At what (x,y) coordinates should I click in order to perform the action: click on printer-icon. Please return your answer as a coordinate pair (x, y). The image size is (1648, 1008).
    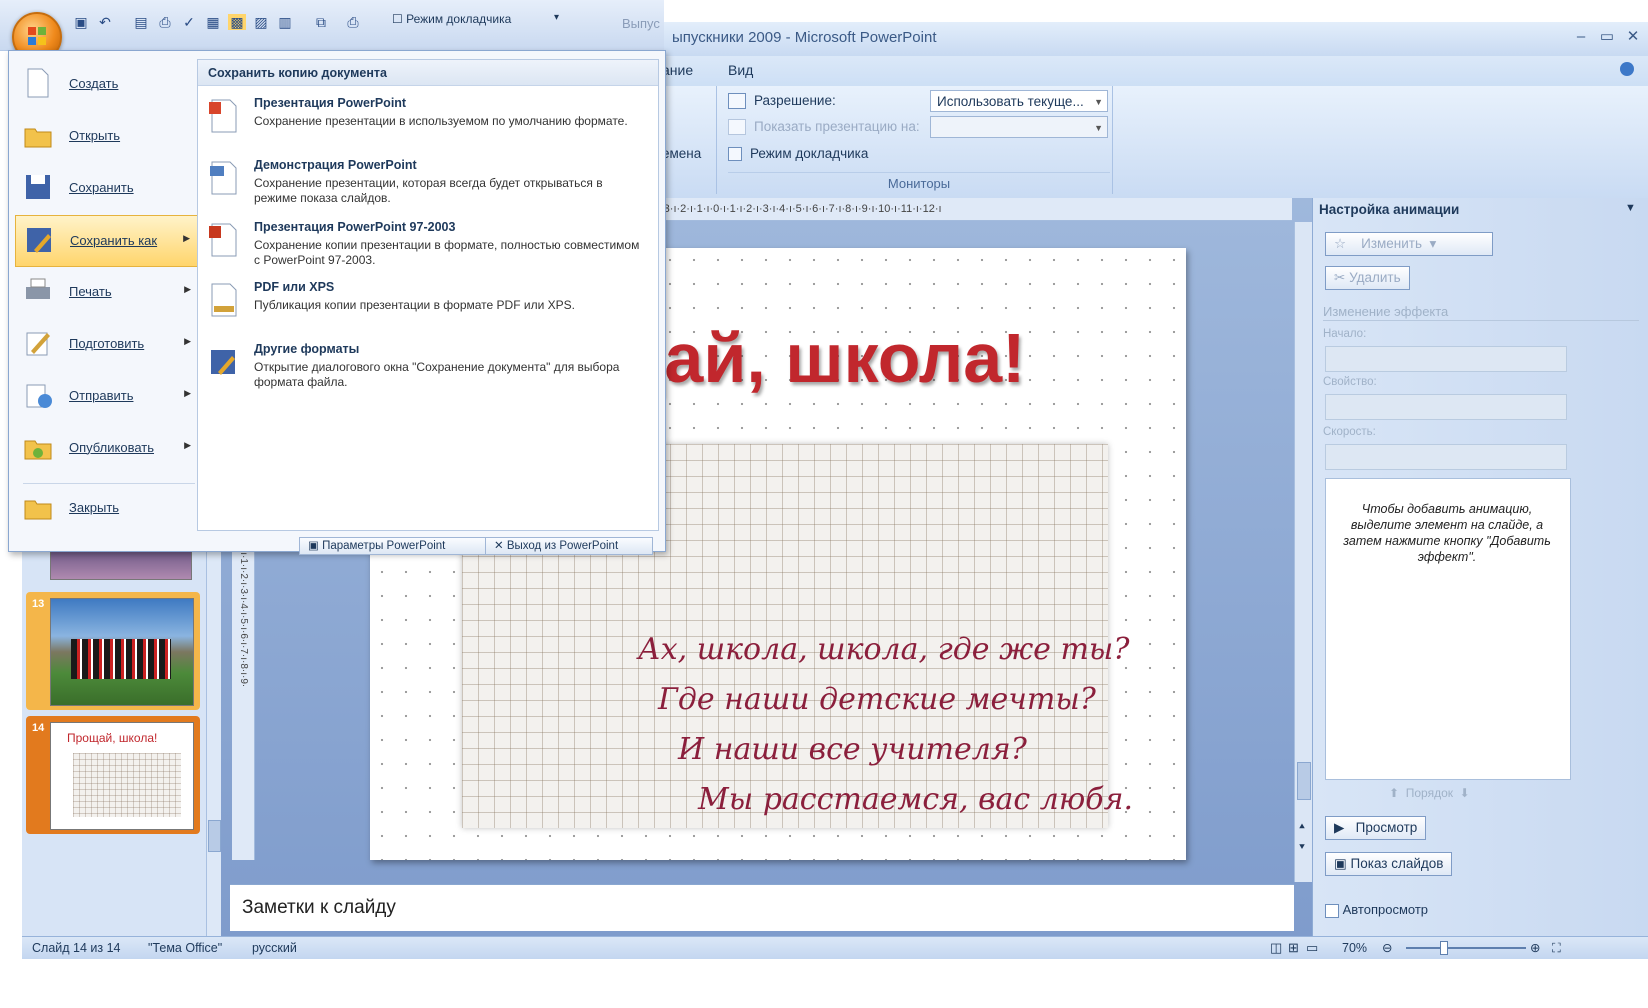
    Looking at the image, I should click on (38, 288).